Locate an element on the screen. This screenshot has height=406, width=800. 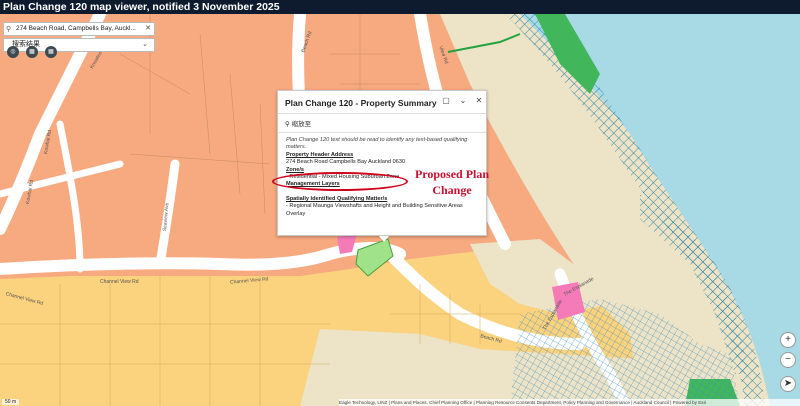
compass-icon: ➤ is located at coordinates (788, 383).